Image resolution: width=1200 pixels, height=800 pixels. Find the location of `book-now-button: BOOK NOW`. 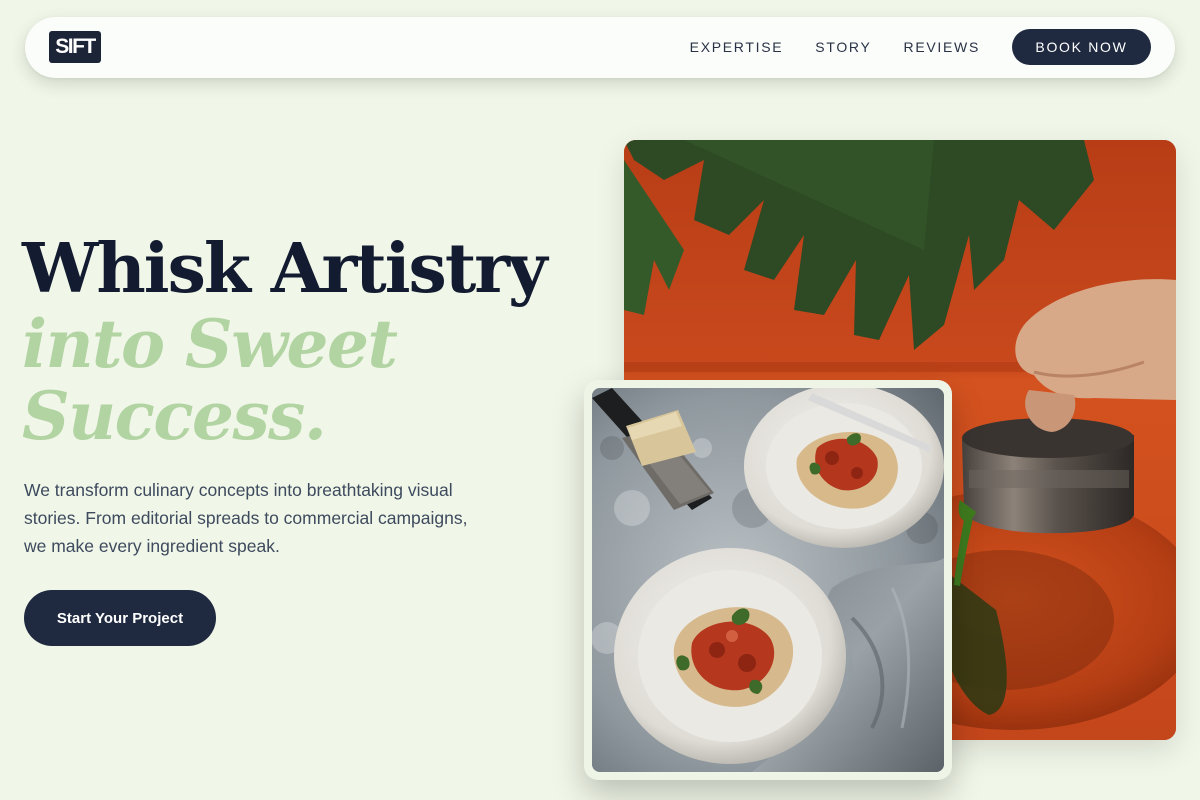

book-now-button: BOOK NOW is located at coordinates (1081, 47).